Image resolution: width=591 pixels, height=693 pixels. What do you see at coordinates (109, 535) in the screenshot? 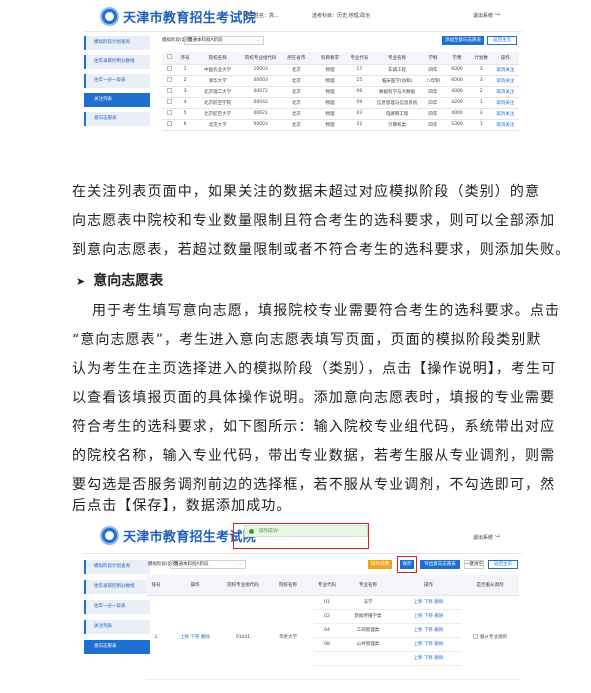
I see `site-logo-icon` at bounding box center [109, 535].